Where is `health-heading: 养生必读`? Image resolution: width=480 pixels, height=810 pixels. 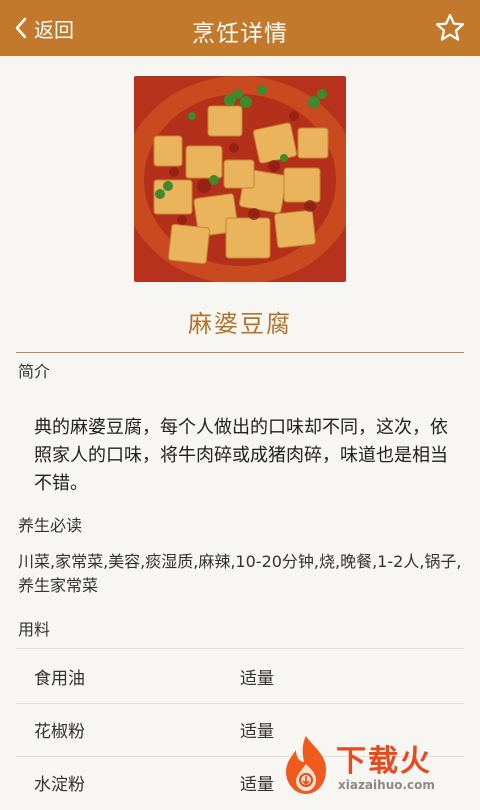
health-heading: 养生必读 is located at coordinates (50, 525).